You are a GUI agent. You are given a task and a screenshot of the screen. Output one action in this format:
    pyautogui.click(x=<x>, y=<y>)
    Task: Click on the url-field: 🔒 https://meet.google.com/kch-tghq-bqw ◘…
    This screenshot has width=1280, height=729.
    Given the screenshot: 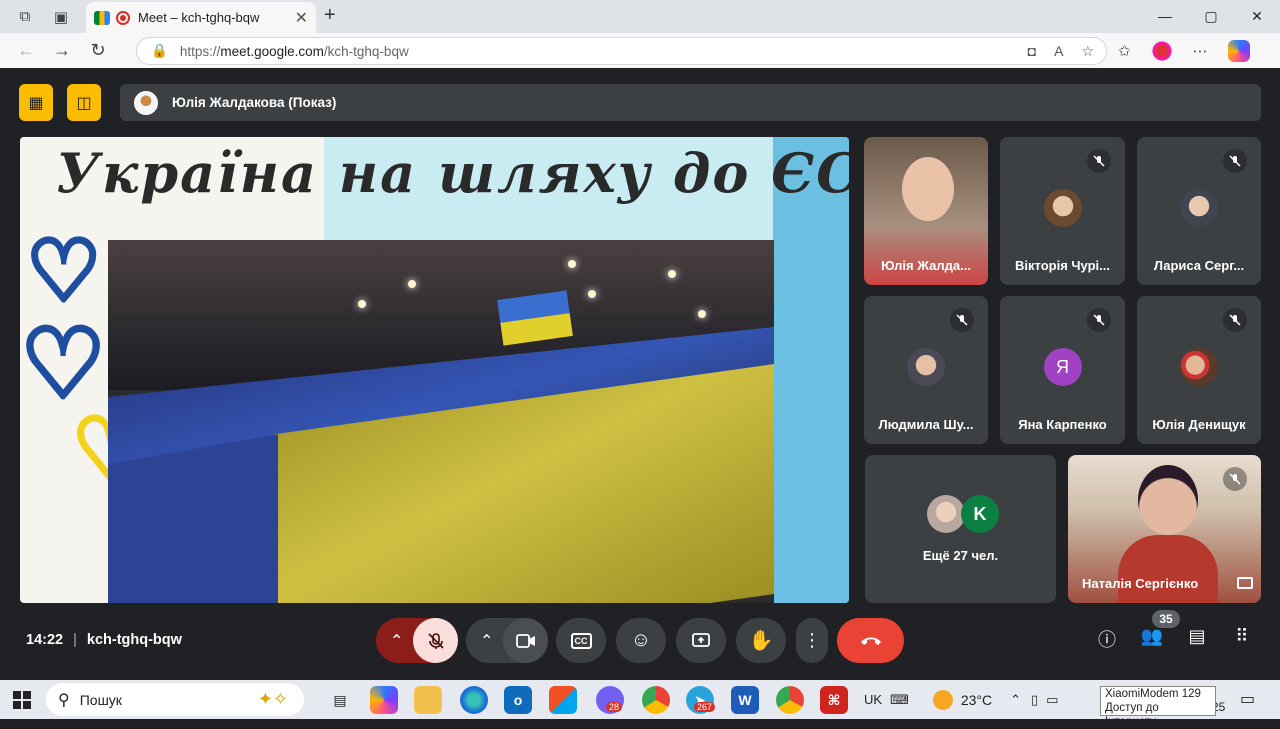 What is the action you would take?
    pyautogui.click(x=621, y=51)
    